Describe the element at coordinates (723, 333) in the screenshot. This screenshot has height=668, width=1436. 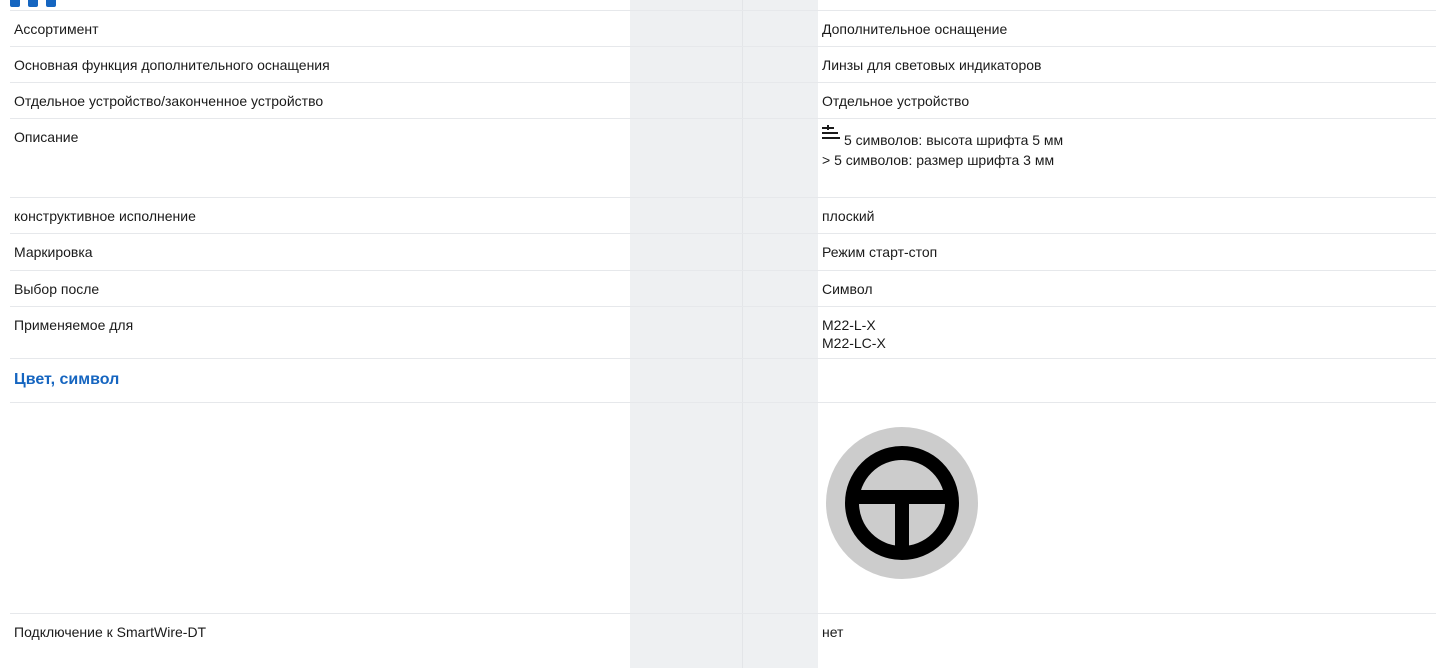
I see `spec-row: Применяемое для M22-L-X M22-LC-X` at that location.